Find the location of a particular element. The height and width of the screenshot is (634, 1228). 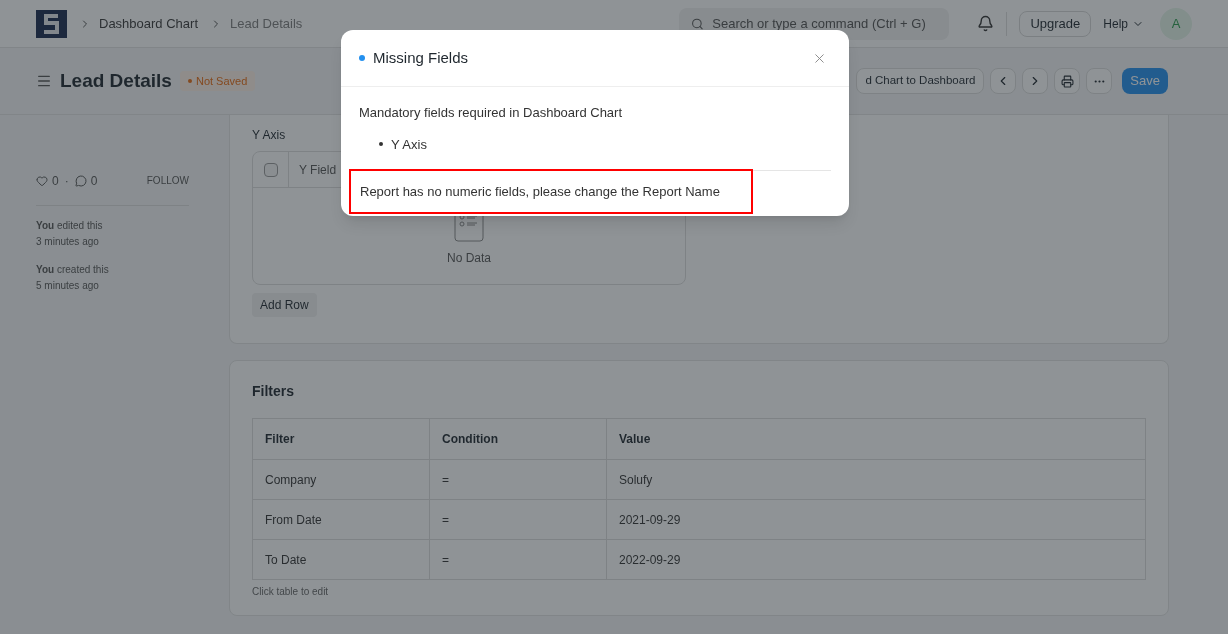

field-label: Y Axis is located at coordinates (269, 135).